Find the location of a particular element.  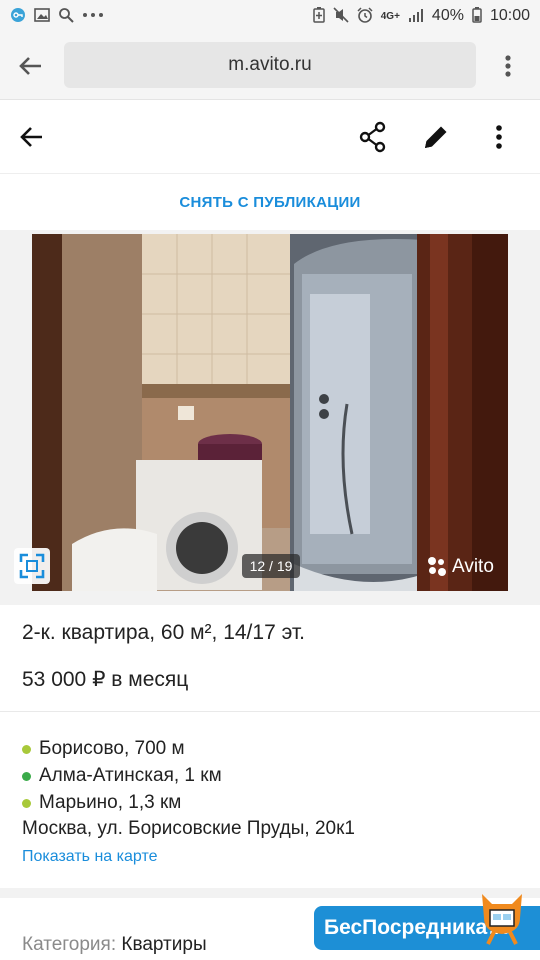

listing-title: 2-к. квартира, 60 м², 14/17 эт. is located at coordinates (163, 632).